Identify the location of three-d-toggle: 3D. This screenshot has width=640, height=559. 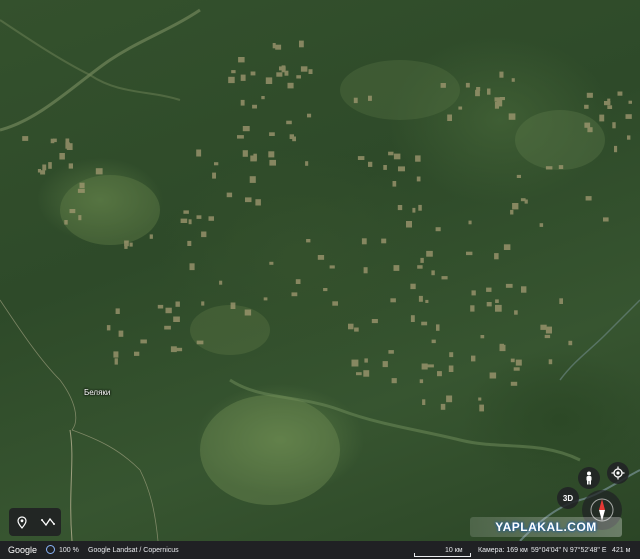
(568, 498).